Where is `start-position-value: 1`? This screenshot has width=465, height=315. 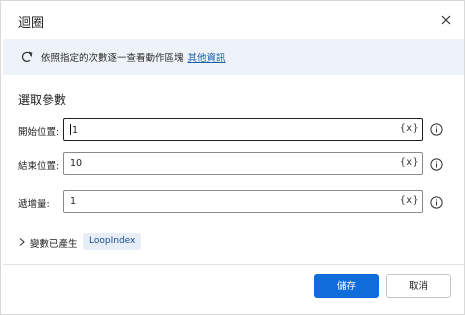 start-position-value: 1 is located at coordinates (75, 130).